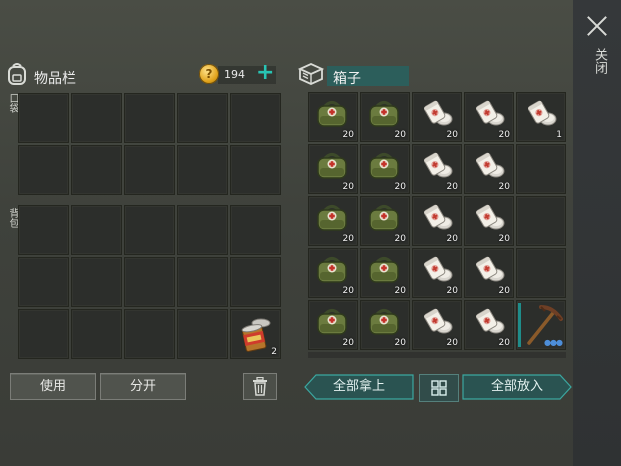 The width and height of the screenshot is (621, 466). Describe the element at coordinates (437, 355) in the screenshot. I see `box-grid-scroll-edge` at that location.